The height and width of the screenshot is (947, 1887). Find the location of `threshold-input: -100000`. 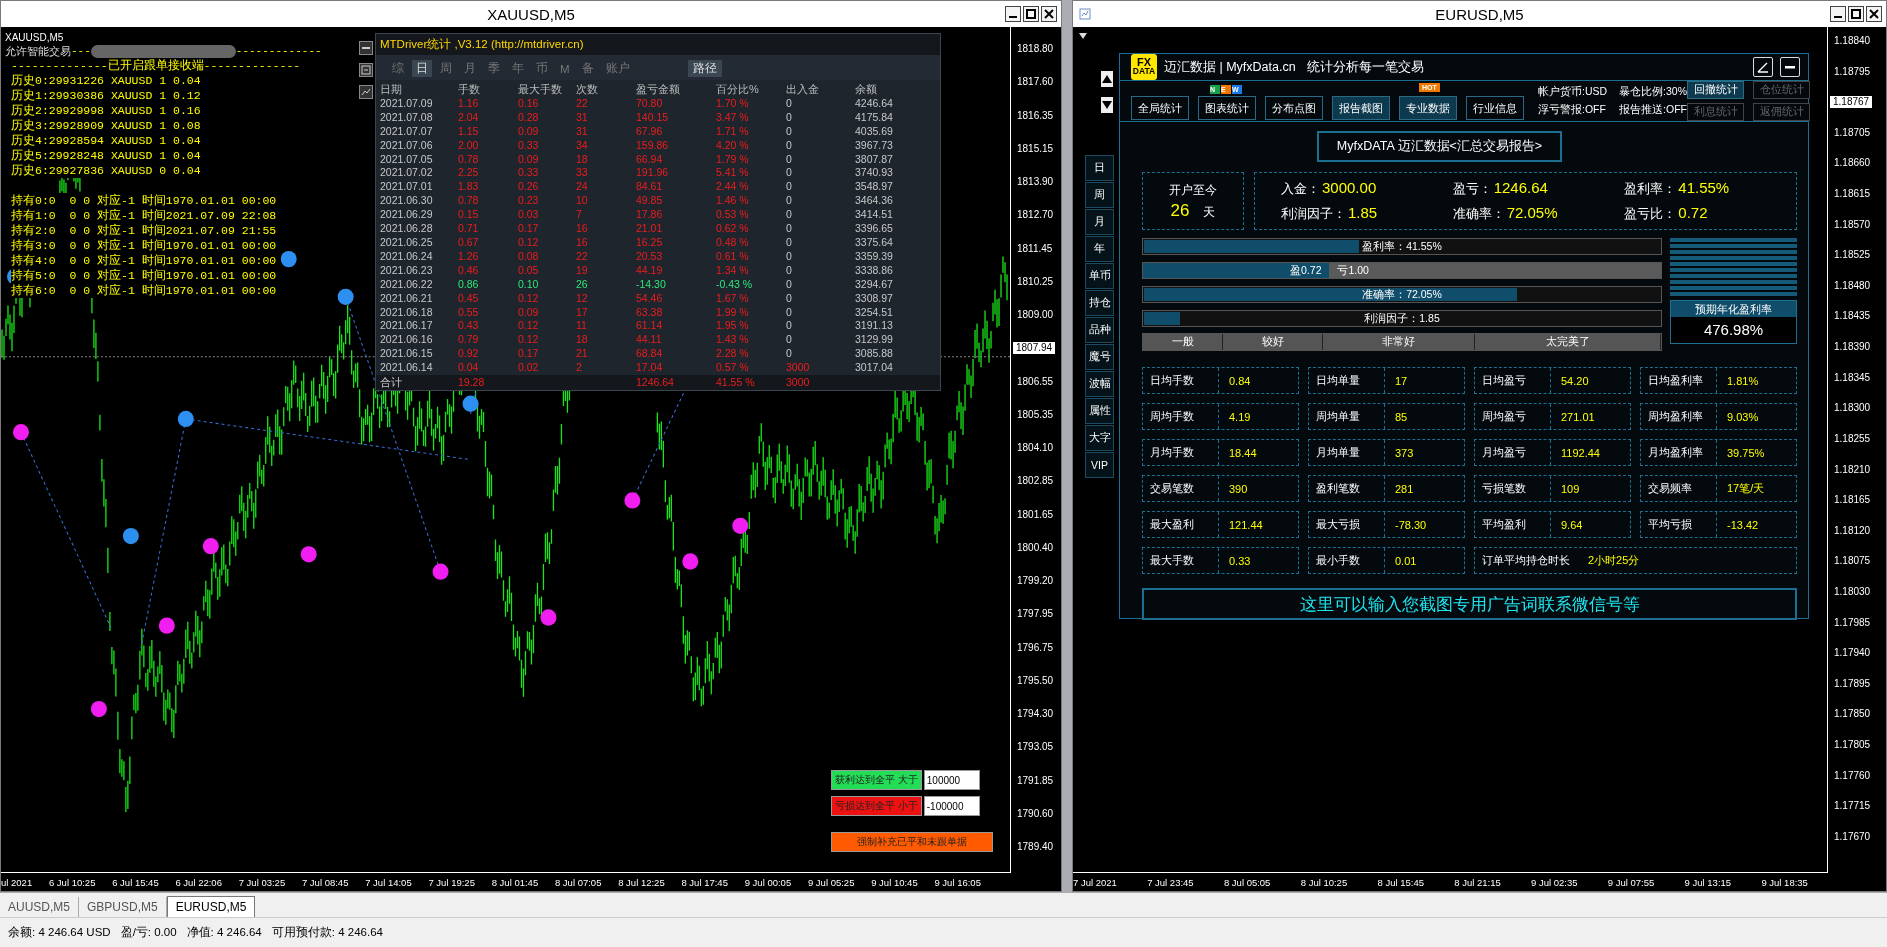

threshold-input: -100000 is located at coordinates (951, 806).